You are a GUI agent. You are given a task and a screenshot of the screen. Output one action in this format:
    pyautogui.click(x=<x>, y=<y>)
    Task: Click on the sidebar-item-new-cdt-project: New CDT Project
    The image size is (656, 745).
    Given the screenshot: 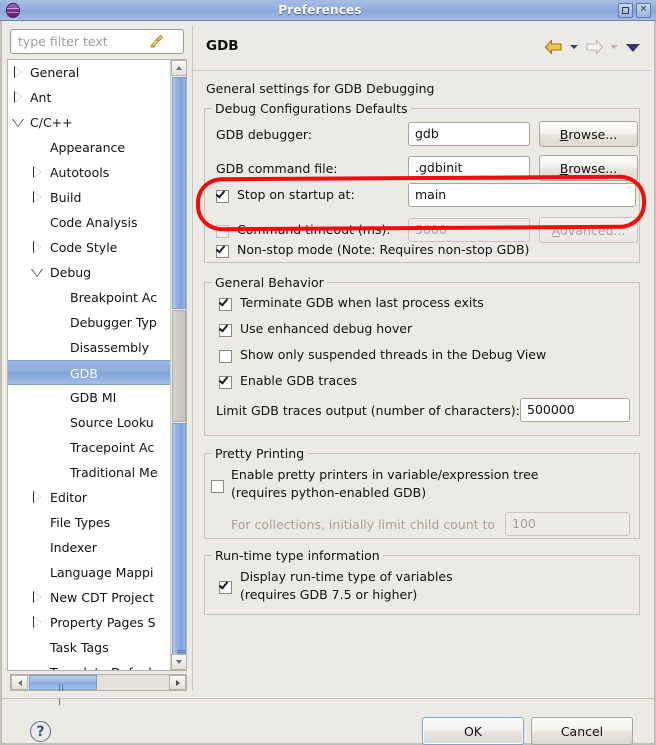 What is the action you would take?
    pyautogui.click(x=89, y=597)
    